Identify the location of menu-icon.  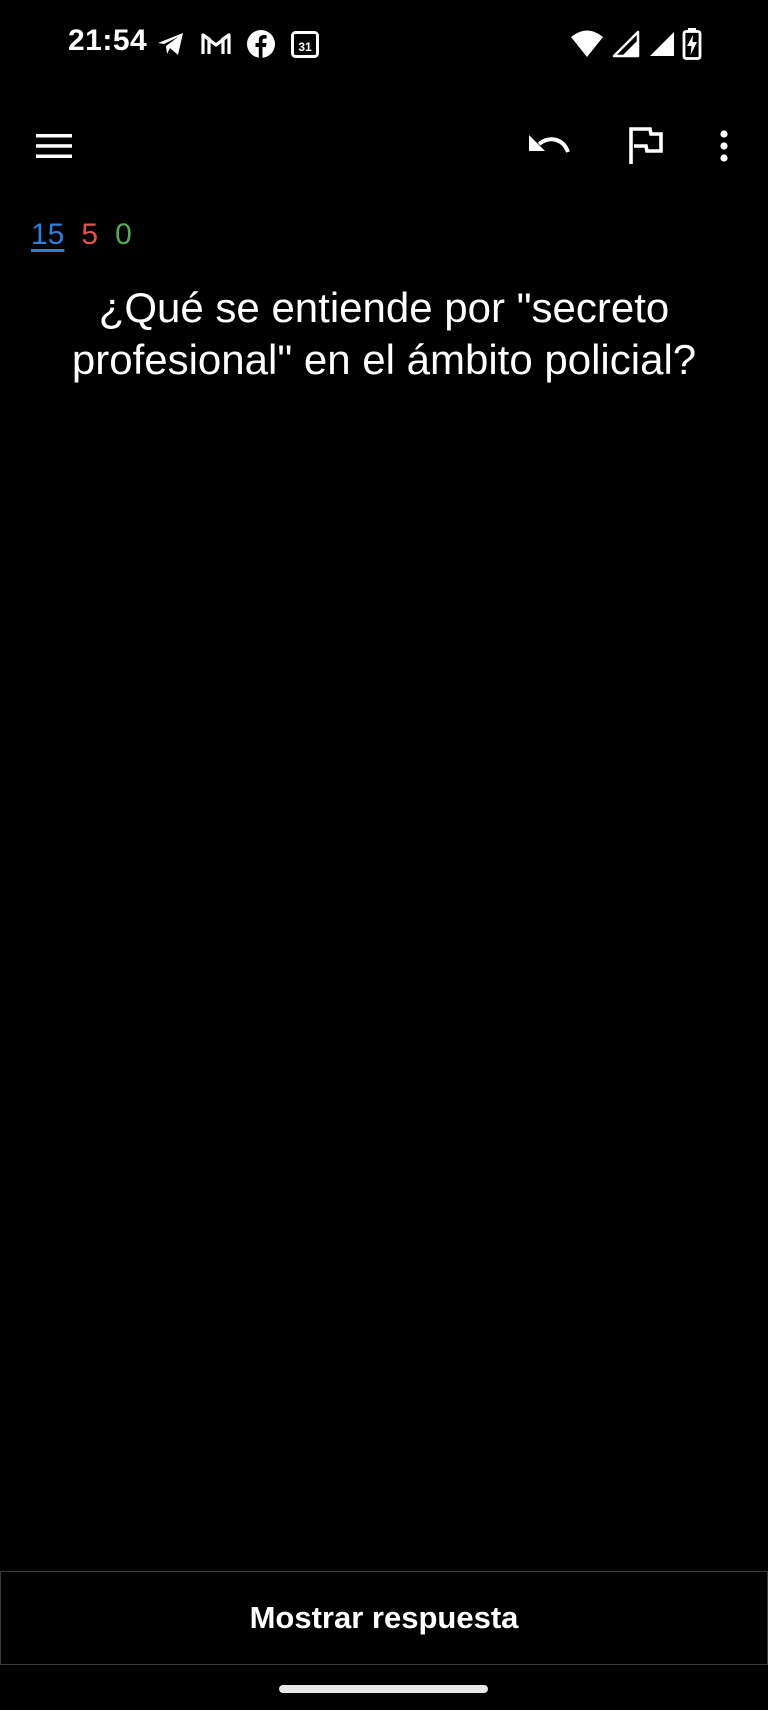
(54, 148).